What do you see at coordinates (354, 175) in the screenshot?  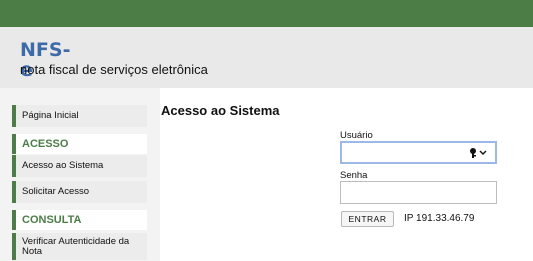 I see `password-label: Senha` at bounding box center [354, 175].